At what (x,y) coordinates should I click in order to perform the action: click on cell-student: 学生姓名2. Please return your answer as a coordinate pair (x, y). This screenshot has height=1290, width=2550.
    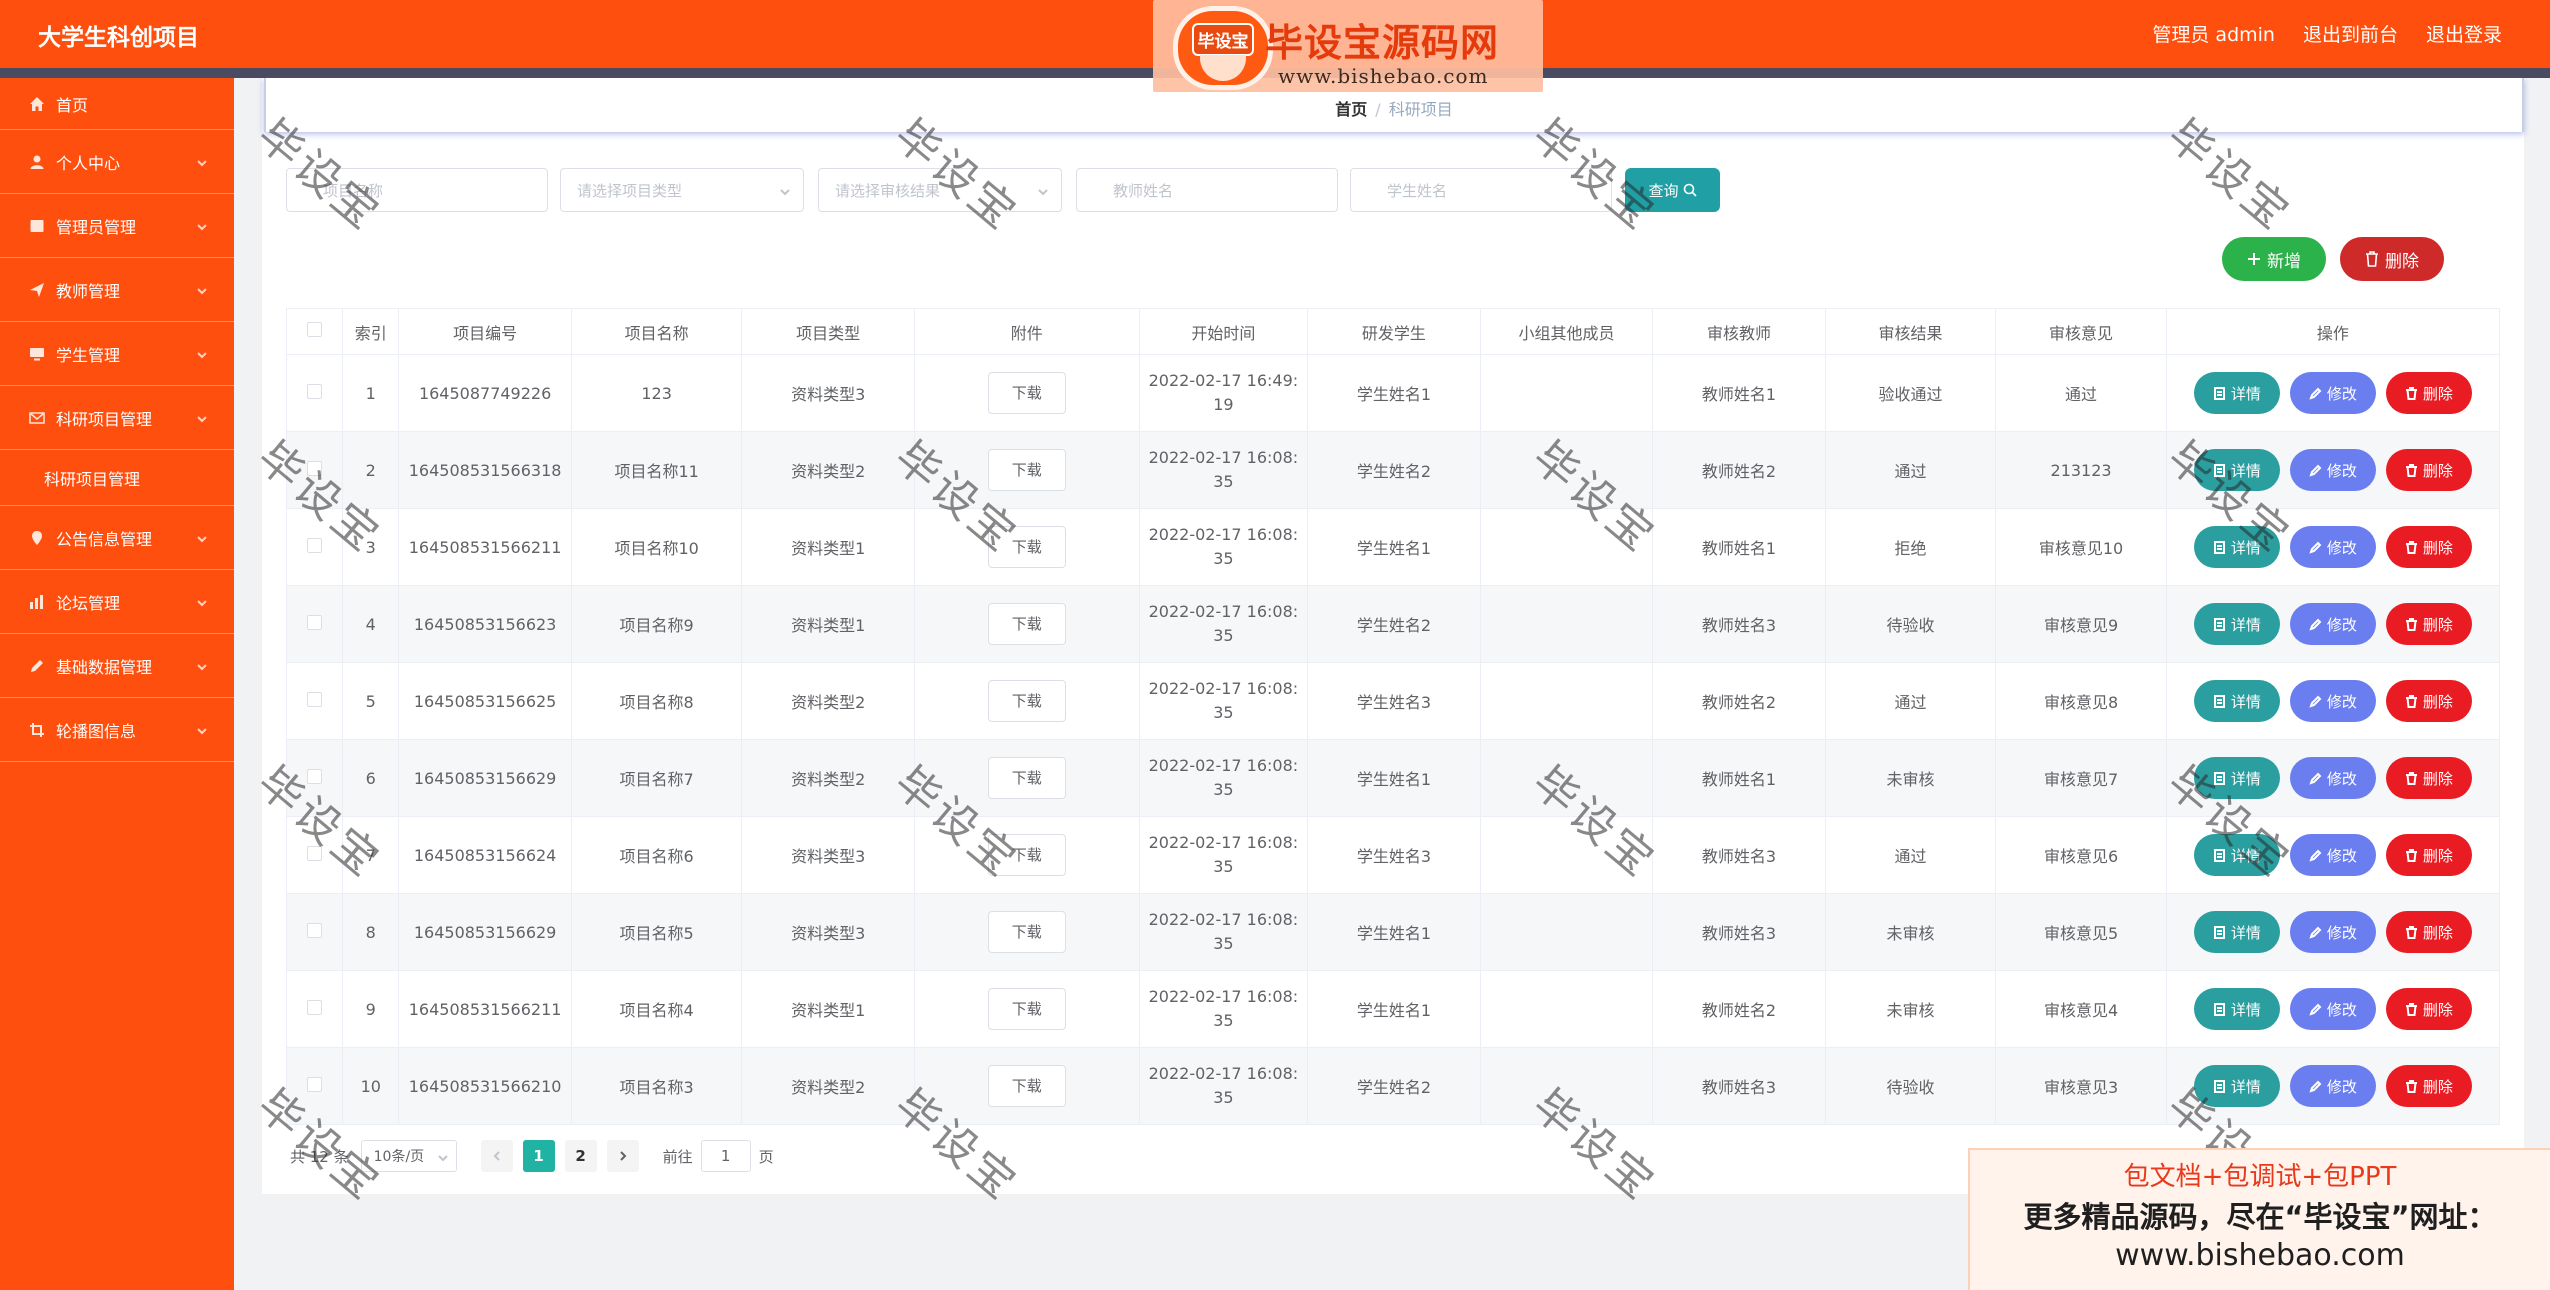
    Looking at the image, I should click on (1394, 470).